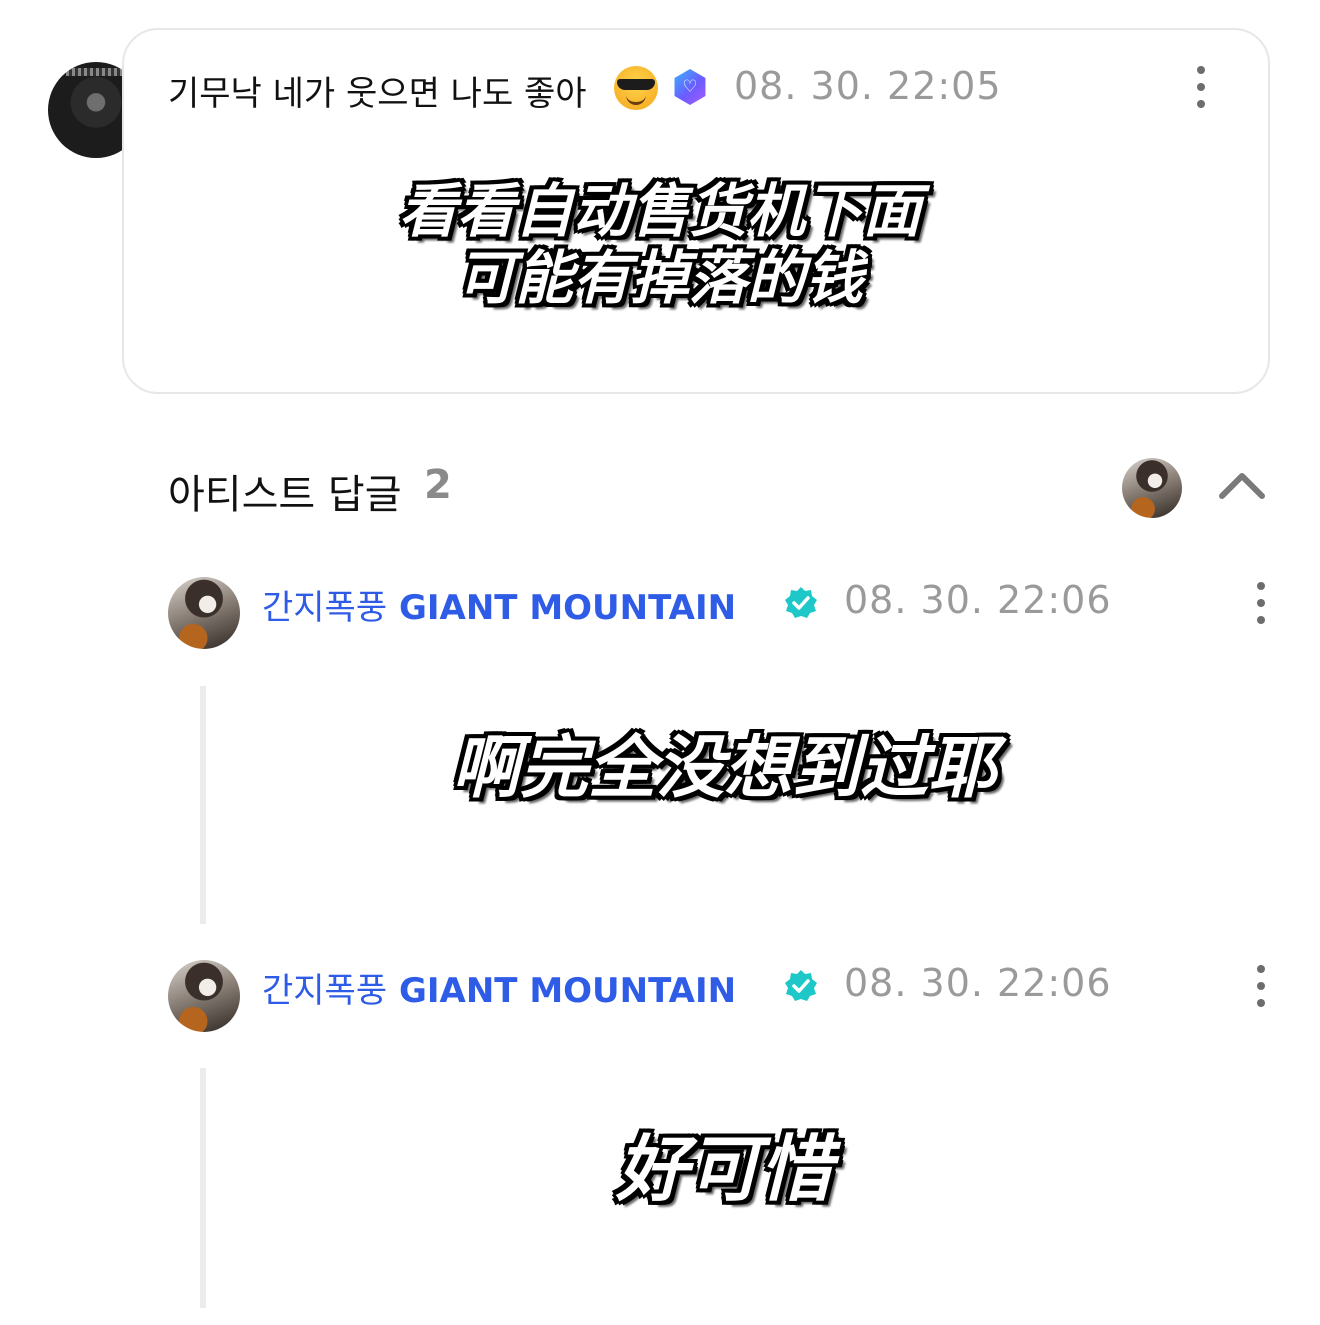 The image size is (1320, 1325). Describe the element at coordinates (377, 90) in the screenshot. I see `post-author-name: 기무낙 네가 웃으면 나도 좋아` at that location.